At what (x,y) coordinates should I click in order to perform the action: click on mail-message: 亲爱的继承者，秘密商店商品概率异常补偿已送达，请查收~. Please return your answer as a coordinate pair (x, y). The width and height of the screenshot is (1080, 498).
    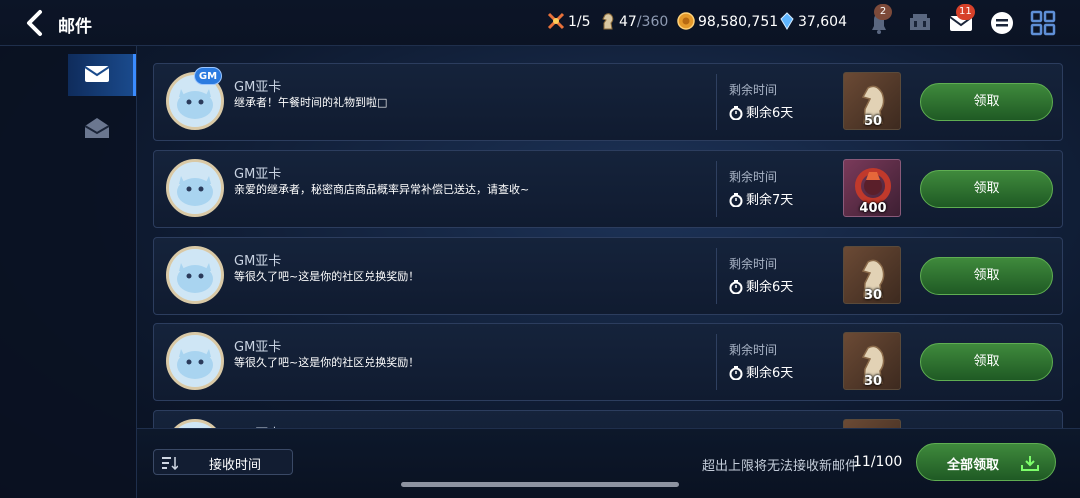
    Looking at the image, I should click on (382, 189).